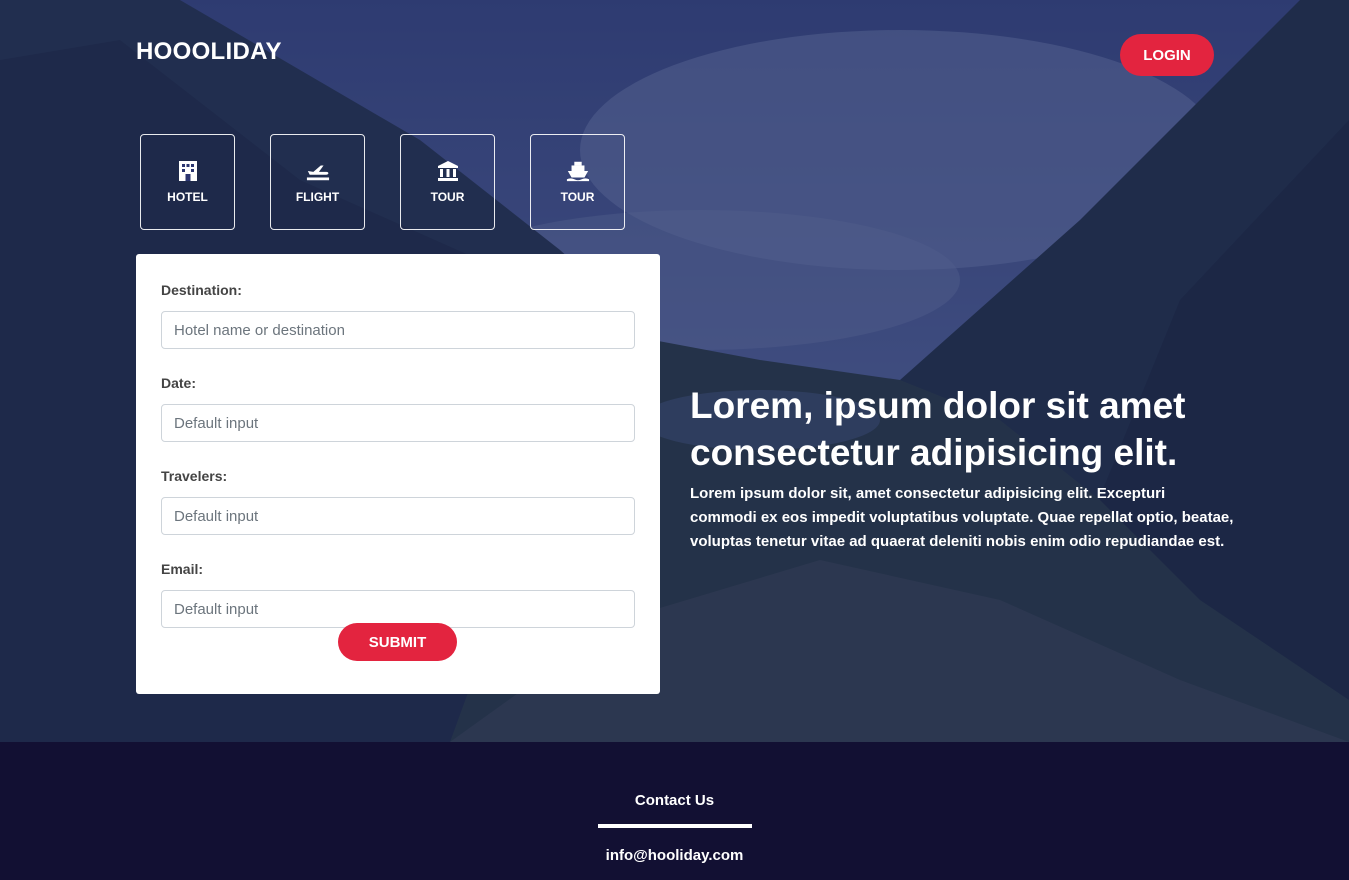 This screenshot has height=880, width=1349. I want to click on date-label: Date:, so click(179, 383).